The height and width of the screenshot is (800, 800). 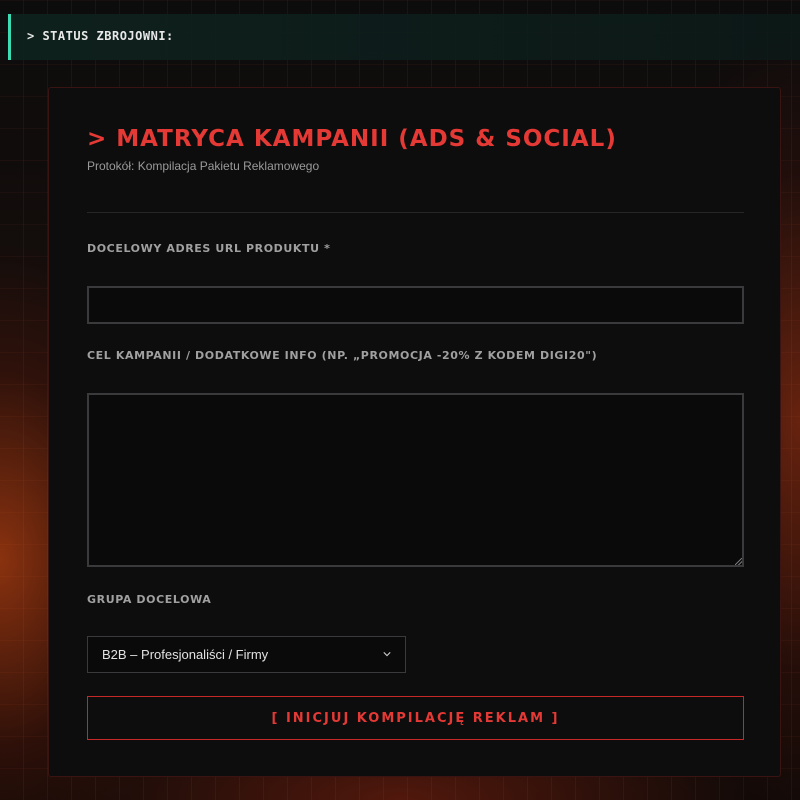 I want to click on target-group-select: B2B – Profesjonaliści / Firmy, so click(x=246, y=654).